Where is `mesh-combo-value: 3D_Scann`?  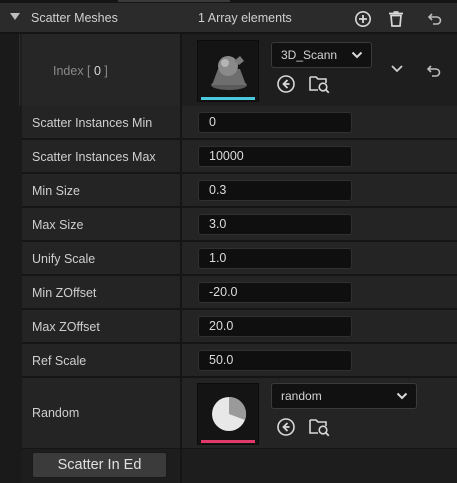
mesh-combo-value: 3D_Scann is located at coordinates (309, 55).